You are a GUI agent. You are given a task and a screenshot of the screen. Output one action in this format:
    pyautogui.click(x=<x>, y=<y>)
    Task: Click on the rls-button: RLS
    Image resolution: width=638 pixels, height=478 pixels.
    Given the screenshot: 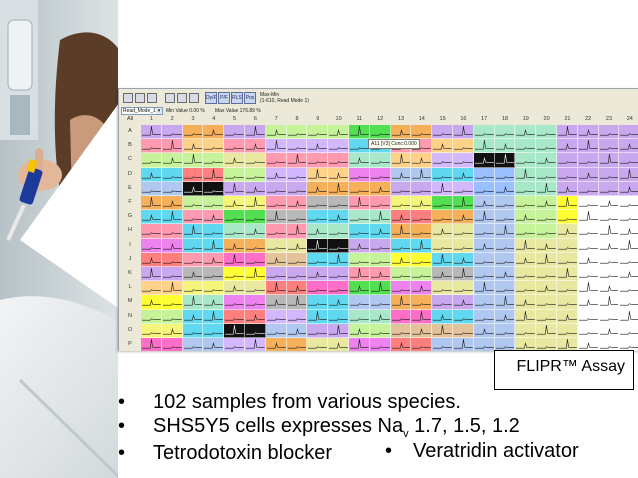 What is the action you would take?
    pyautogui.click(x=237, y=98)
    